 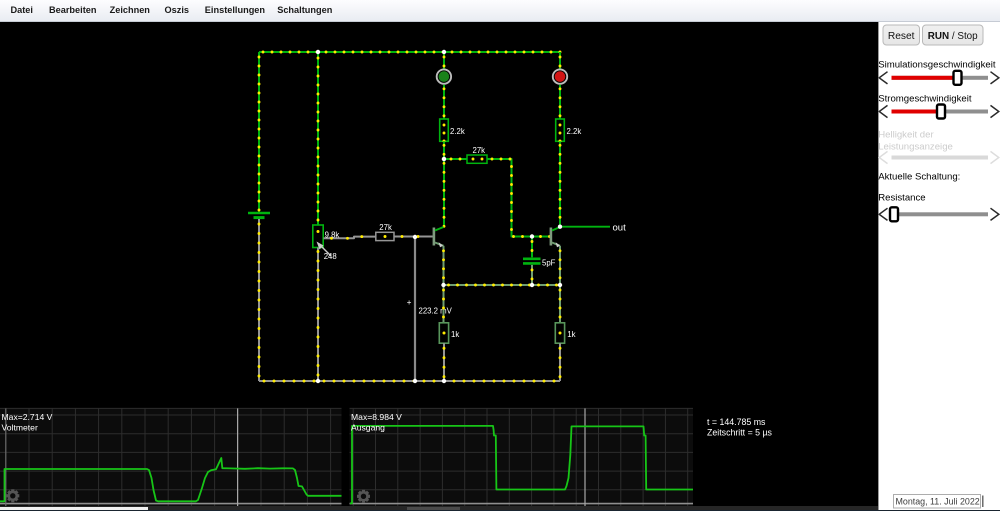 I want to click on svg-text: Zeitschritt = 5 µs, so click(x=740, y=433).